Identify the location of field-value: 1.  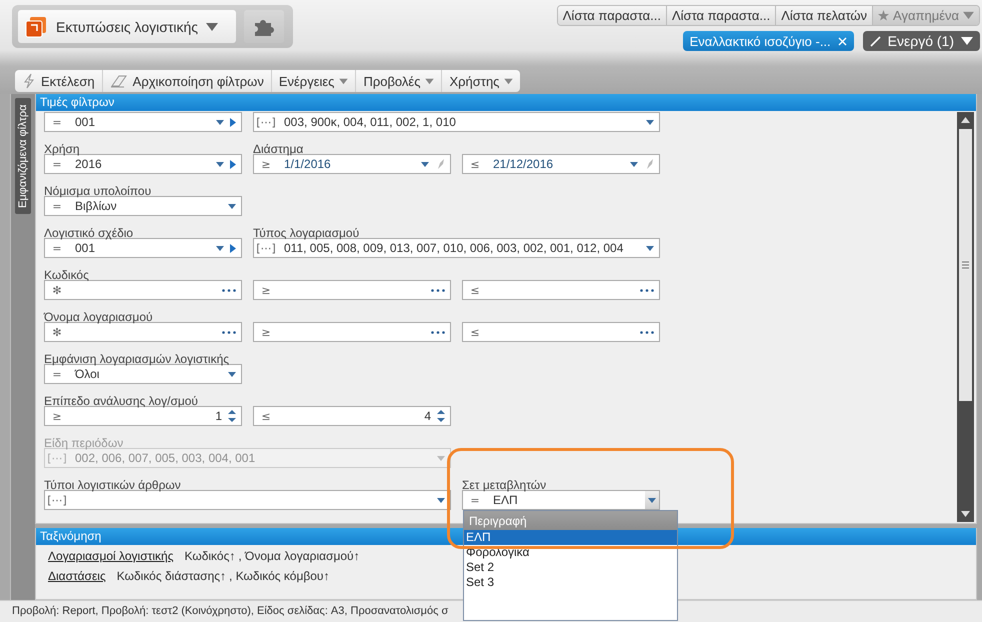
(218, 416).